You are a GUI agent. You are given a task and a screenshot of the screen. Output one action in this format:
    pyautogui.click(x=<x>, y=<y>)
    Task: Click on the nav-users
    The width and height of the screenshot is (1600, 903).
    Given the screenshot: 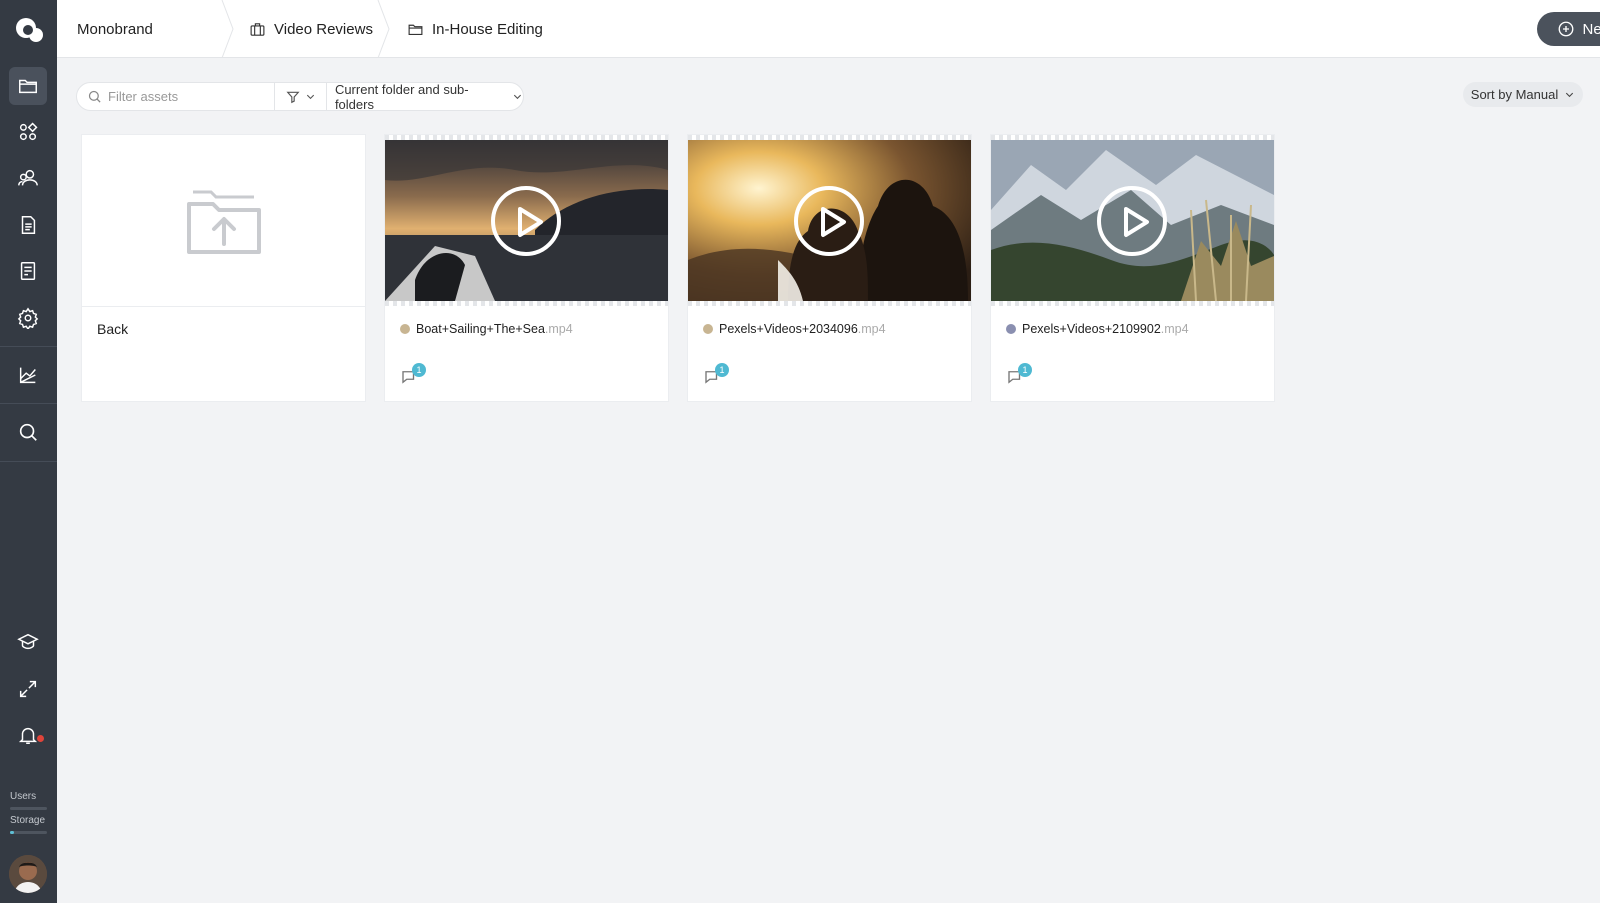 What is the action you would take?
    pyautogui.click(x=28, y=178)
    